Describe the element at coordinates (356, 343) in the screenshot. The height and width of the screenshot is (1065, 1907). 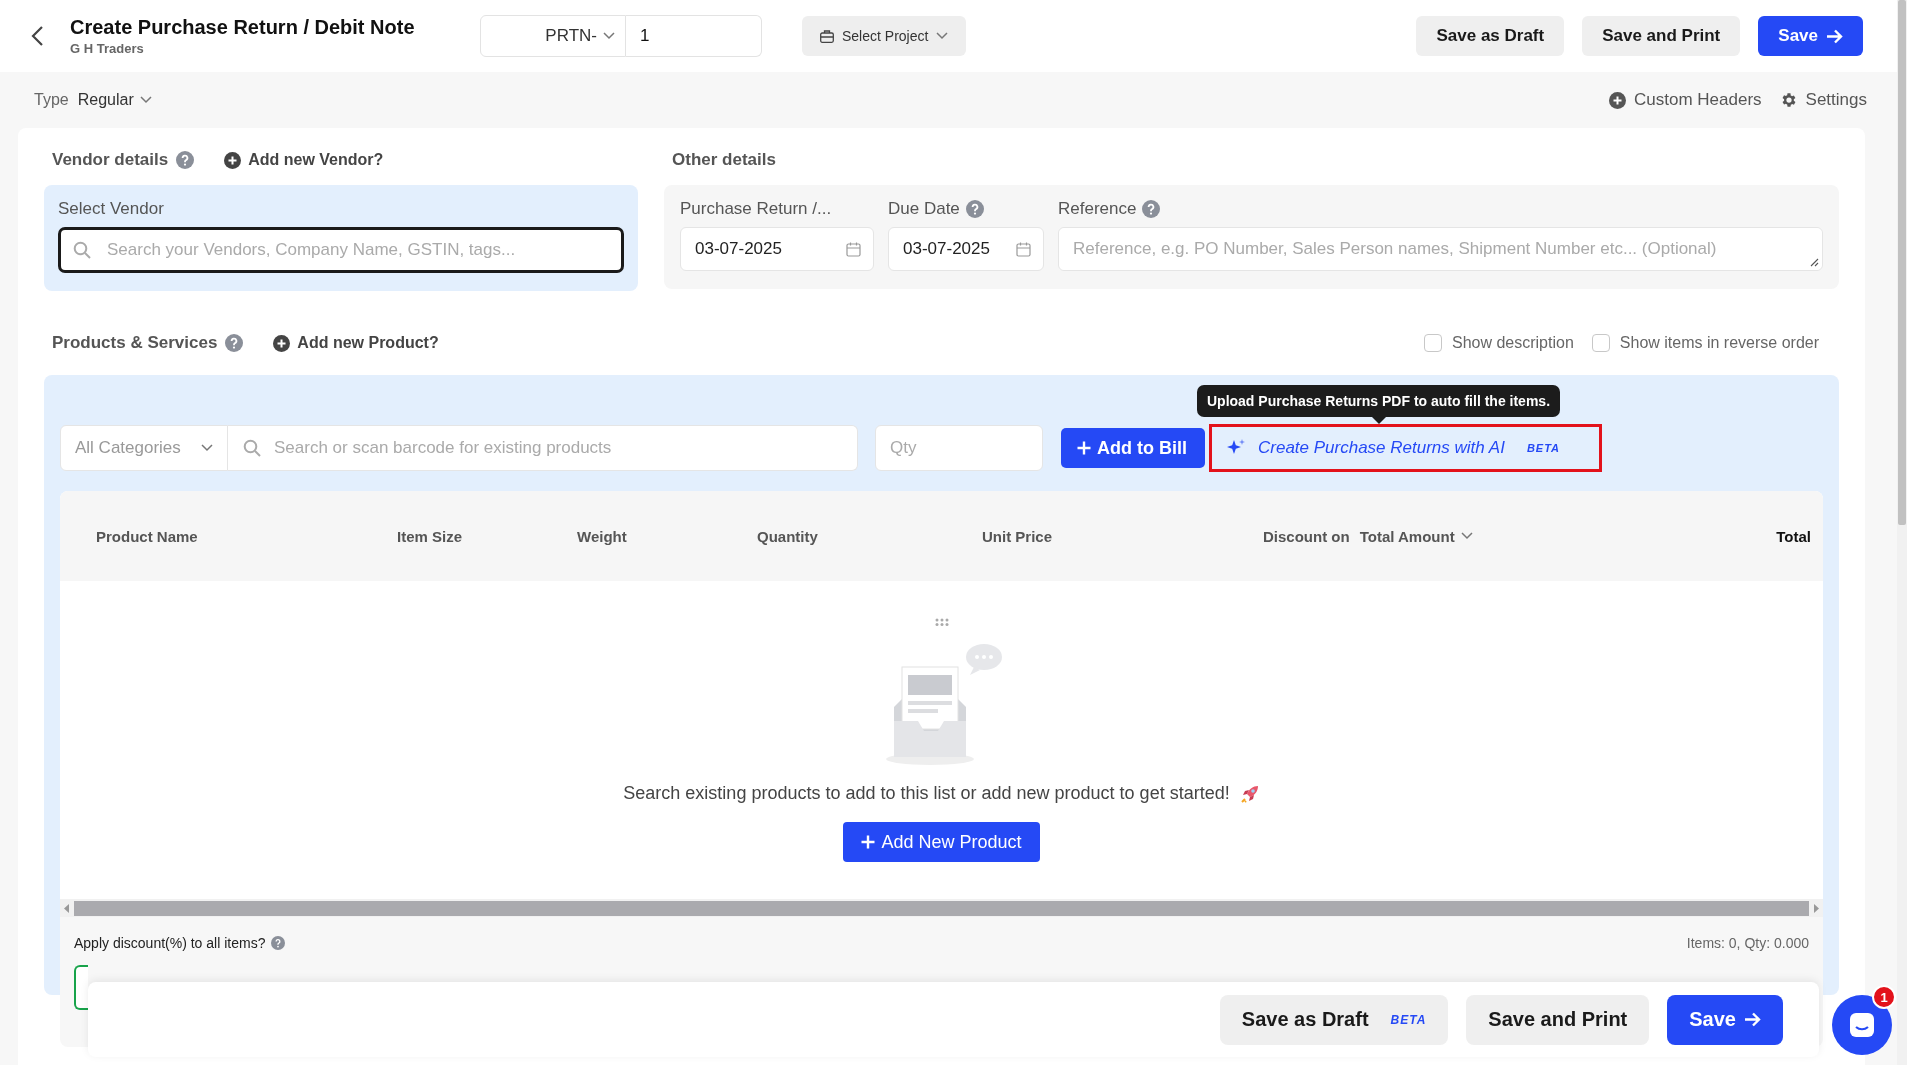
I see `add-product-link: Add new Product?` at that location.